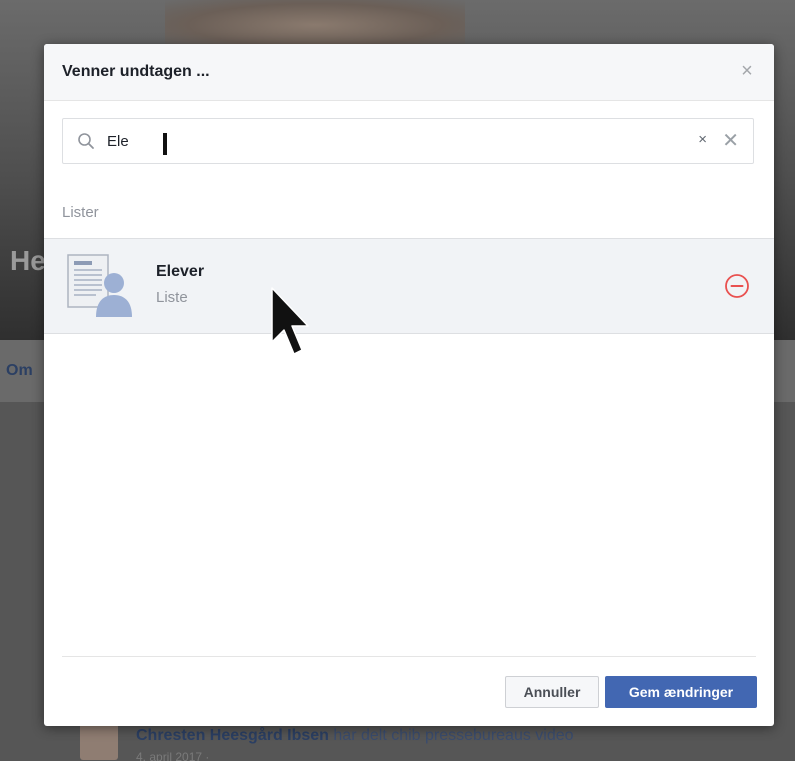 This screenshot has width=795, height=761. I want to click on cancel-button: Annuller, so click(552, 692).